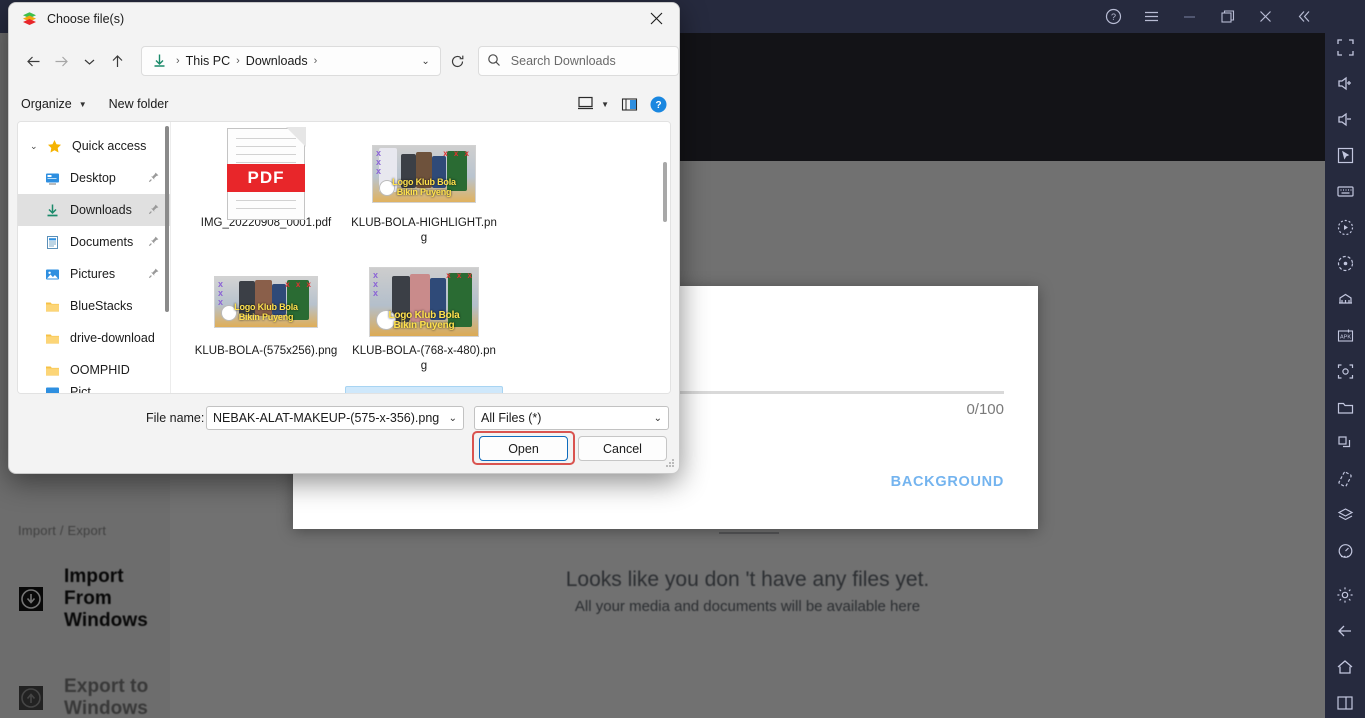 This screenshot has height=718, width=1365. What do you see at coordinates (1345, 407) in the screenshot?
I see `media-manager-icon` at bounding box center [1345, 407].